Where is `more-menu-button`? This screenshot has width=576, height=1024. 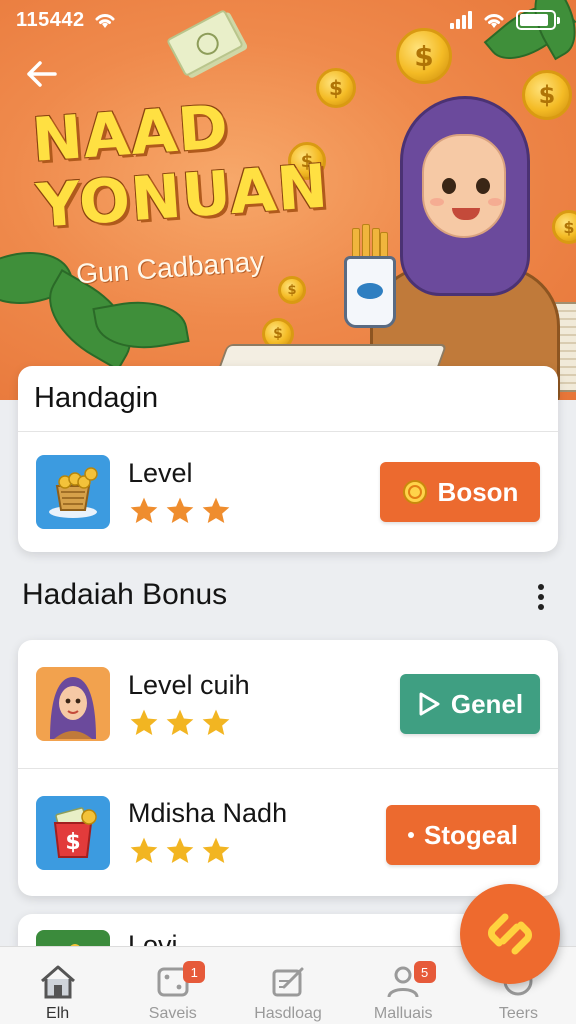
more-menu-button is located at coordinates (541, 597).